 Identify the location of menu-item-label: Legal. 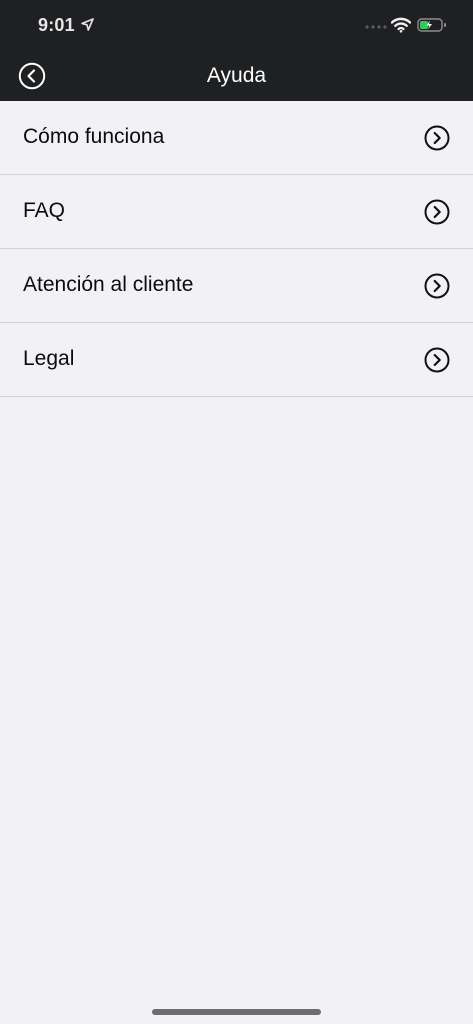
(49, 358).